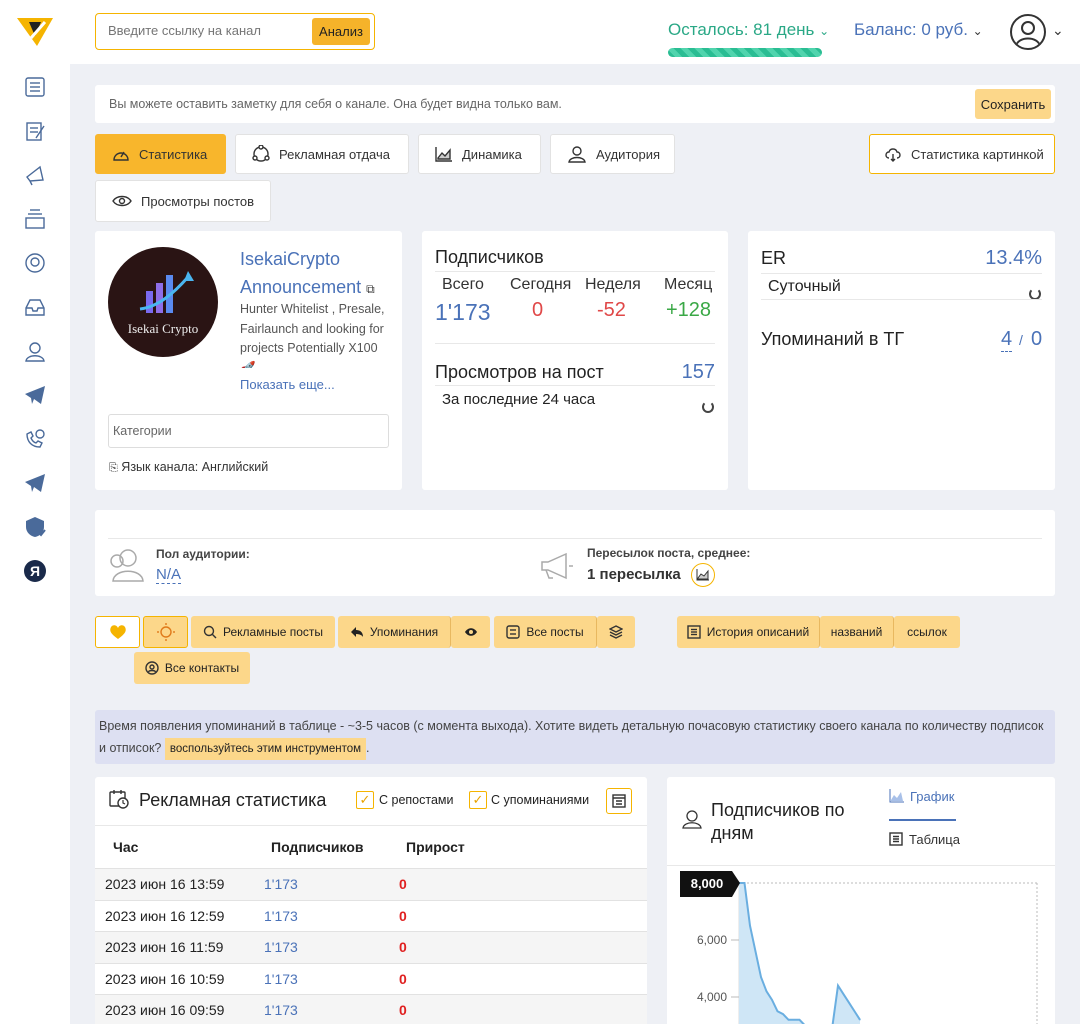  I want to click on mentions-views-button, so click(470, 632).